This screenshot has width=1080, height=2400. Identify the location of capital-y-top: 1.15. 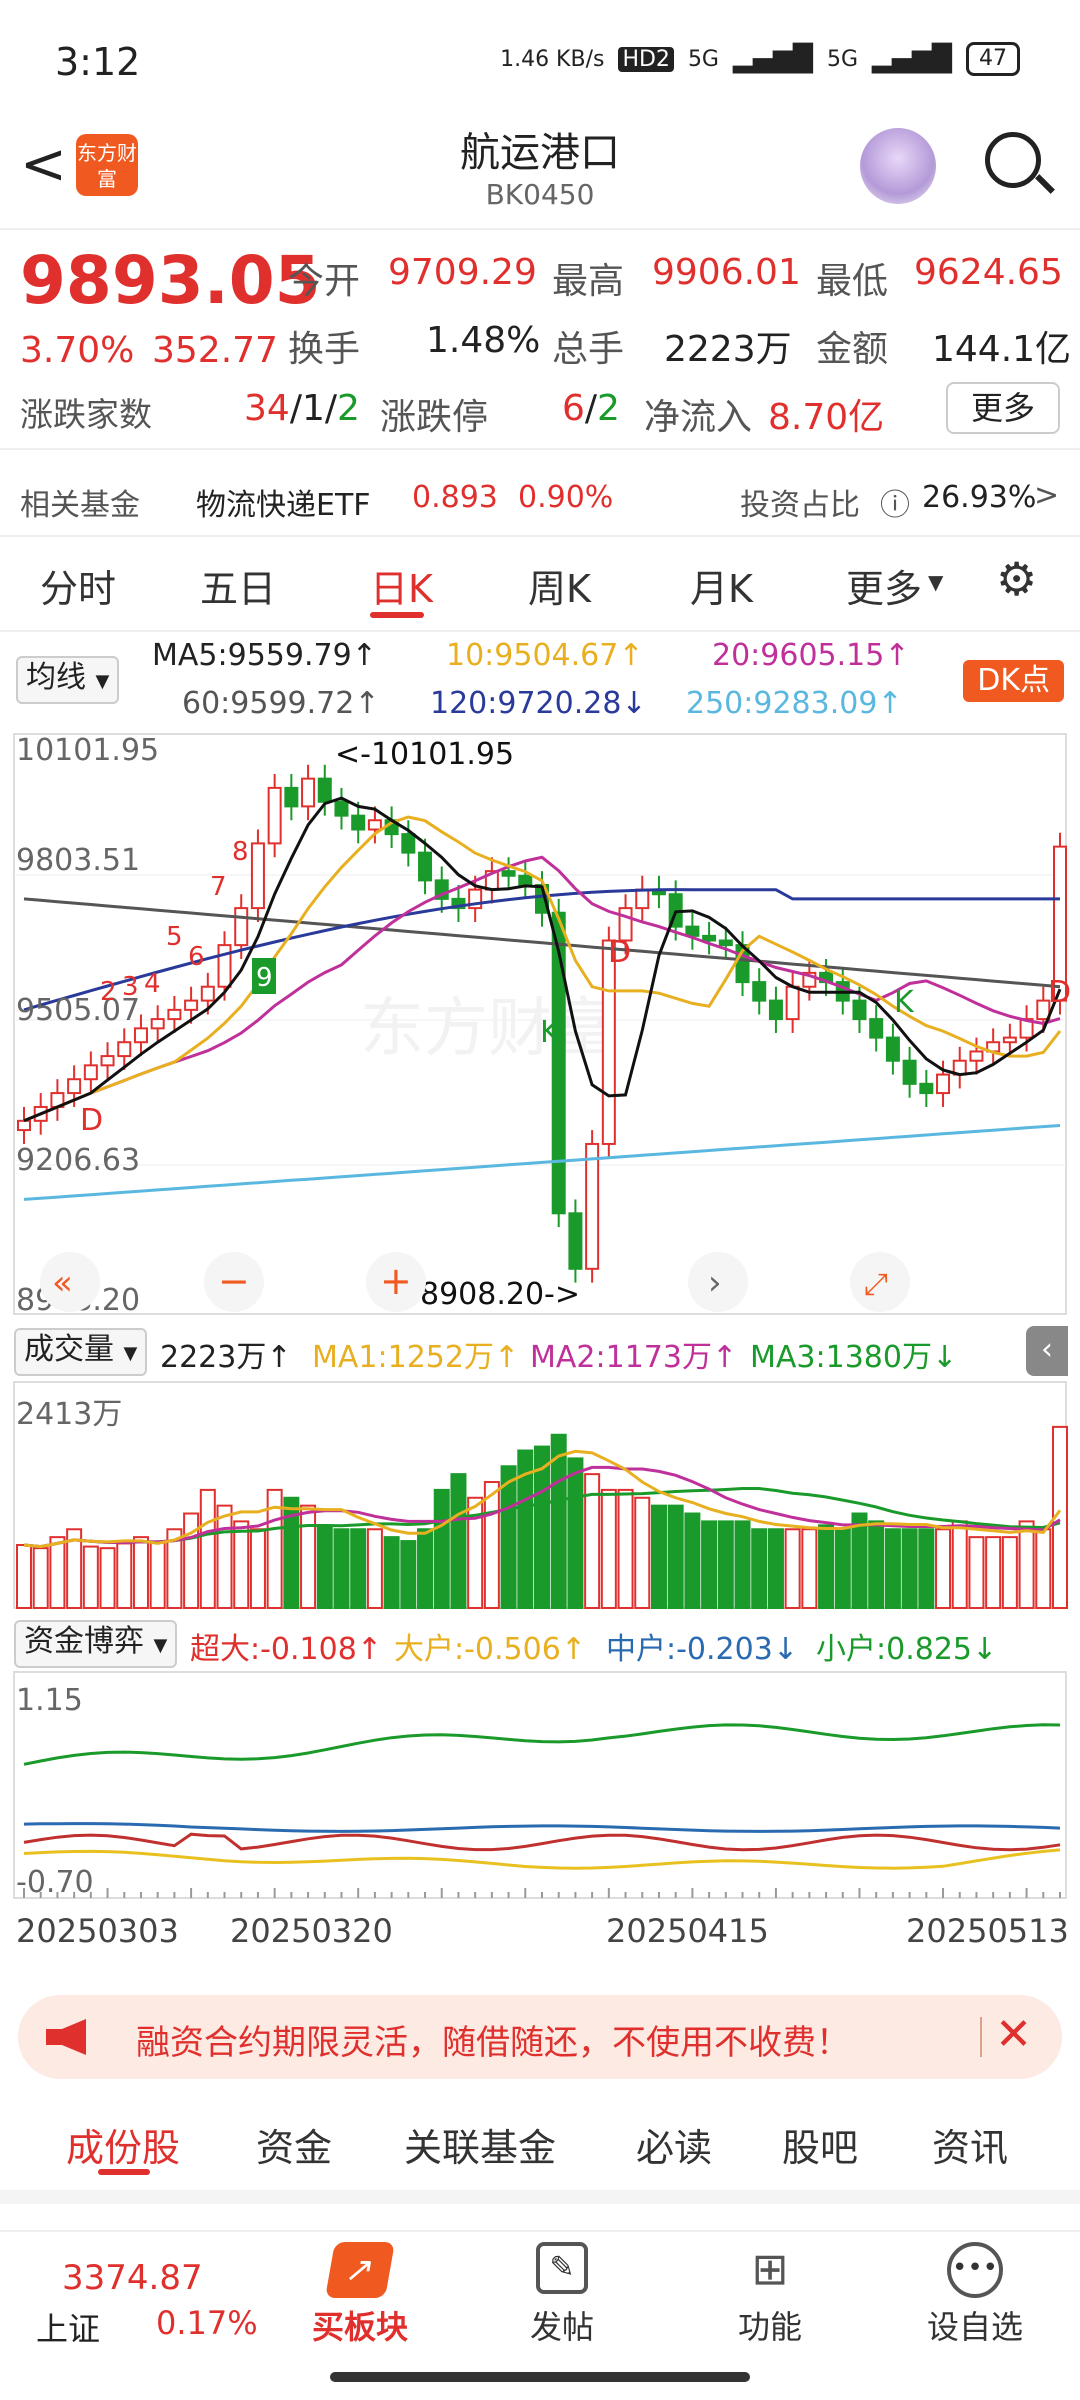
(49, 1700).